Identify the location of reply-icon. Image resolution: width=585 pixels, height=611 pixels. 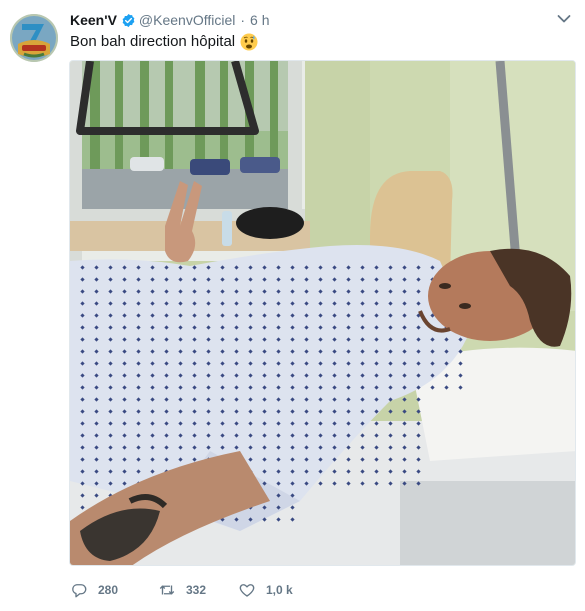
(79, 591).